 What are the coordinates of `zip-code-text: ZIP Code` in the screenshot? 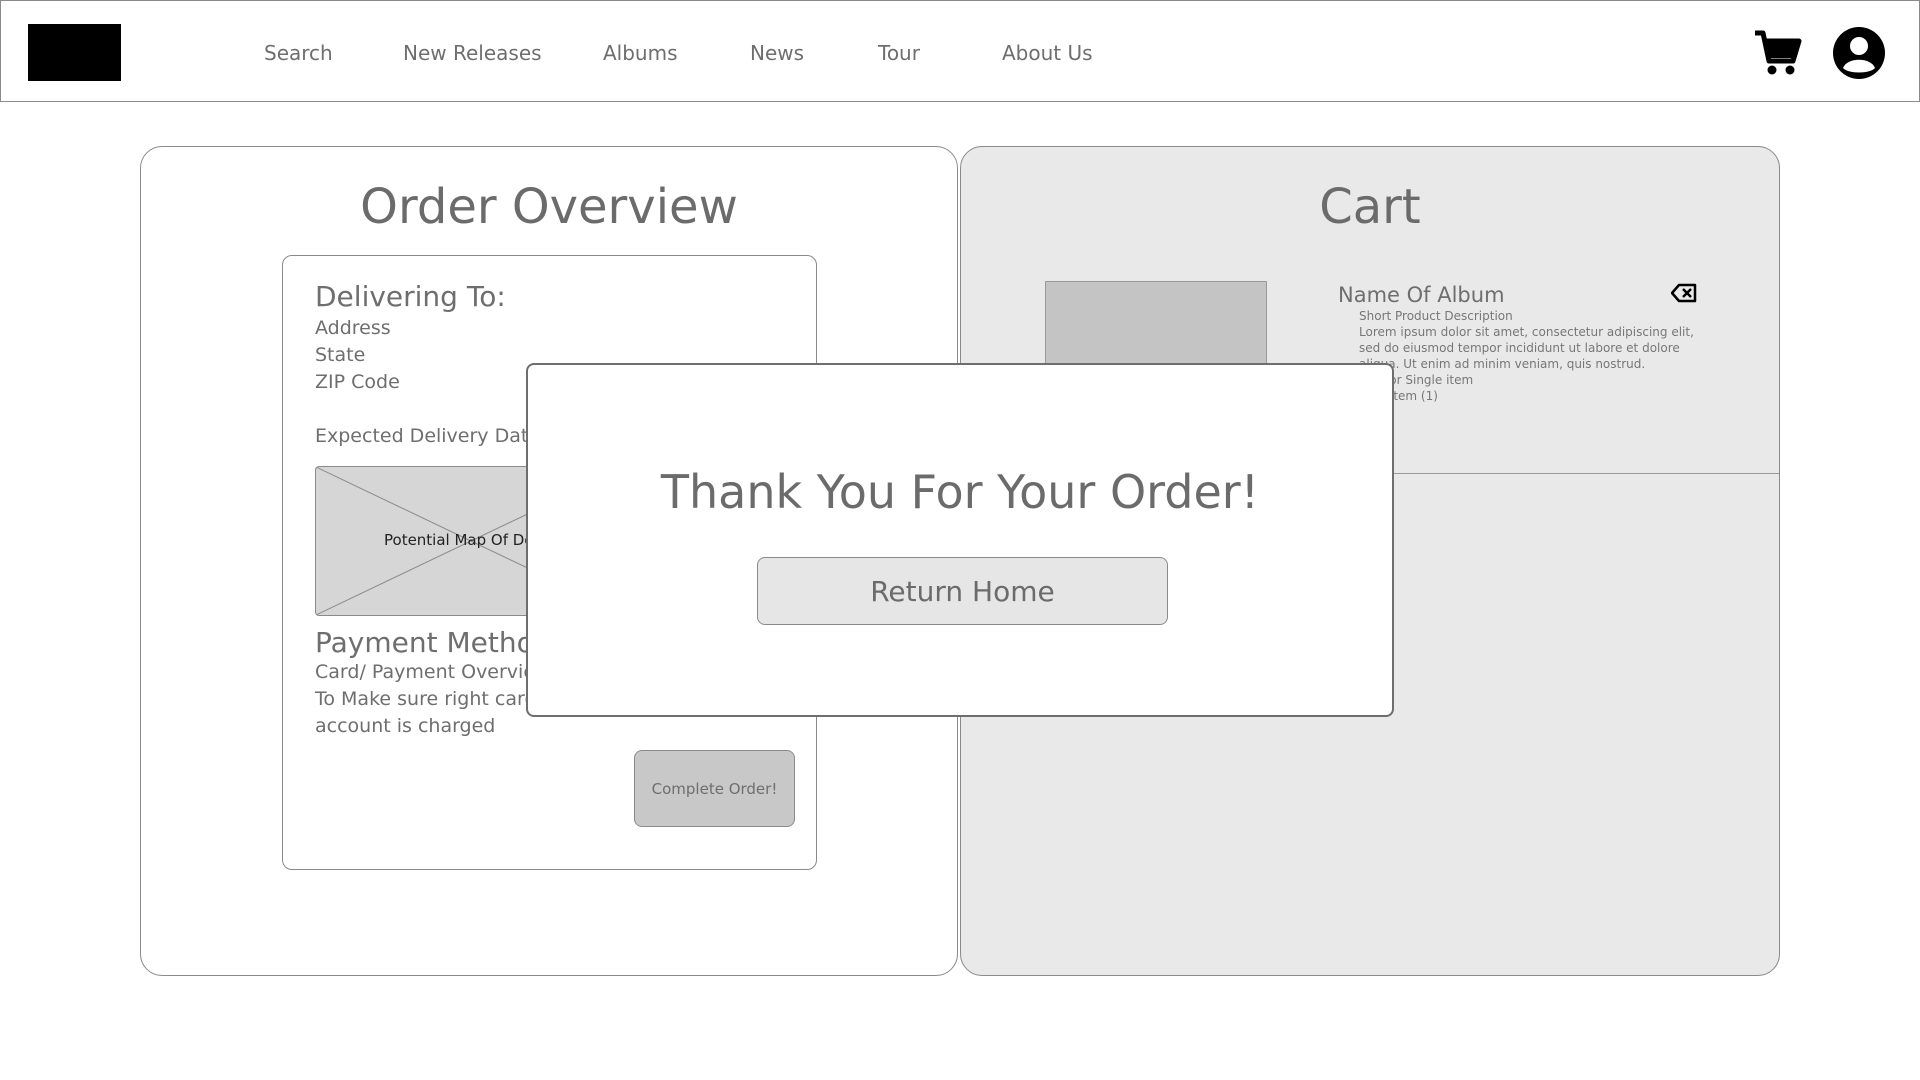 It's located at (357, 382).